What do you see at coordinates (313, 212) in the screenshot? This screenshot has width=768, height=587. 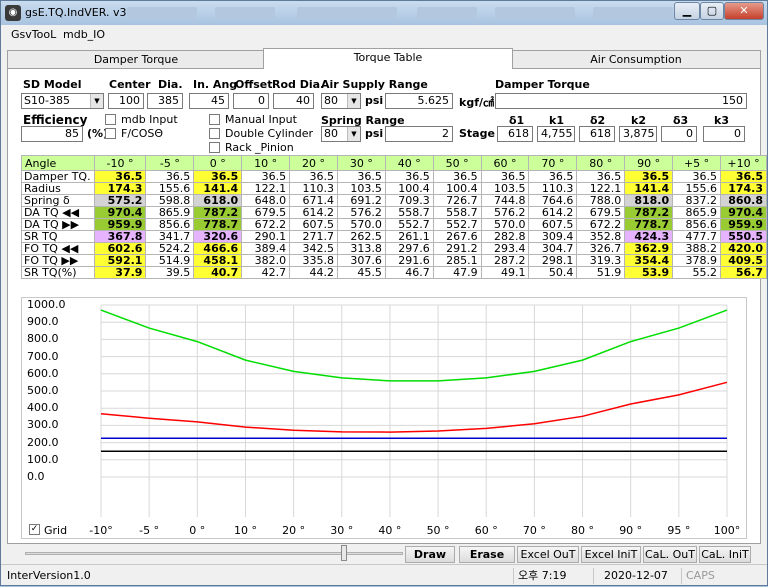 I see `table-cell: 614.2` at bounding box center [313, 212].